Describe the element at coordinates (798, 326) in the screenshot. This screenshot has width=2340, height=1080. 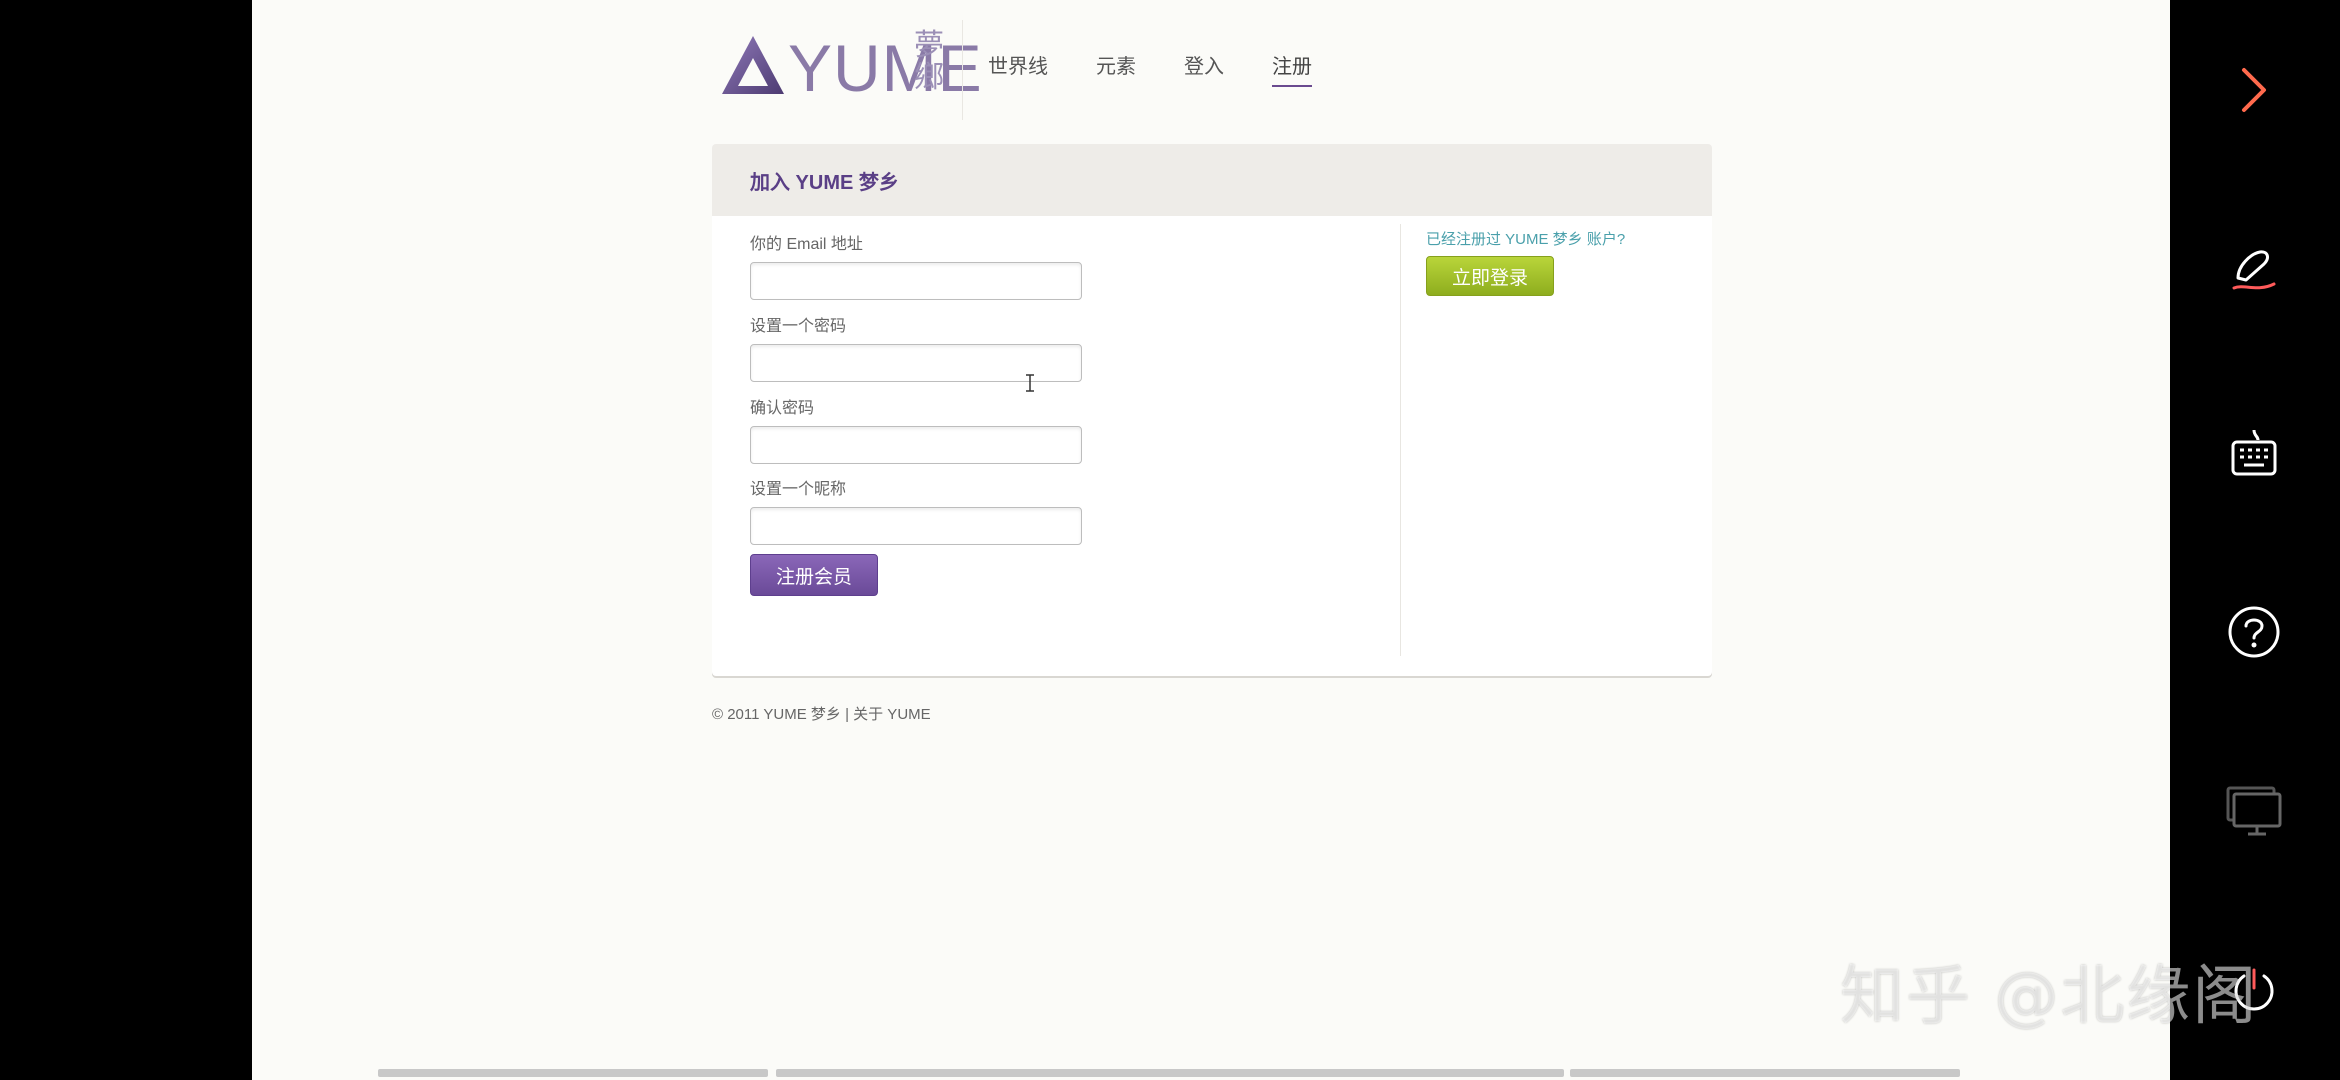
I see `password-label: 设置一个密码` at that location.